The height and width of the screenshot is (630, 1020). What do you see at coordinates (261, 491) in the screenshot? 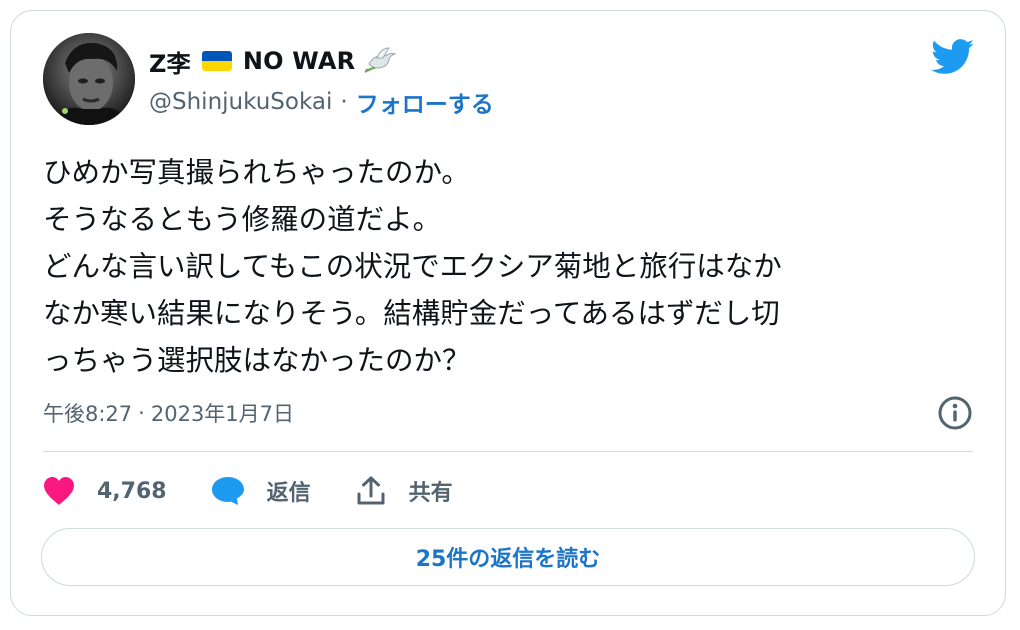
I see `reply-button: 返信` at bounding box center [261, 491].